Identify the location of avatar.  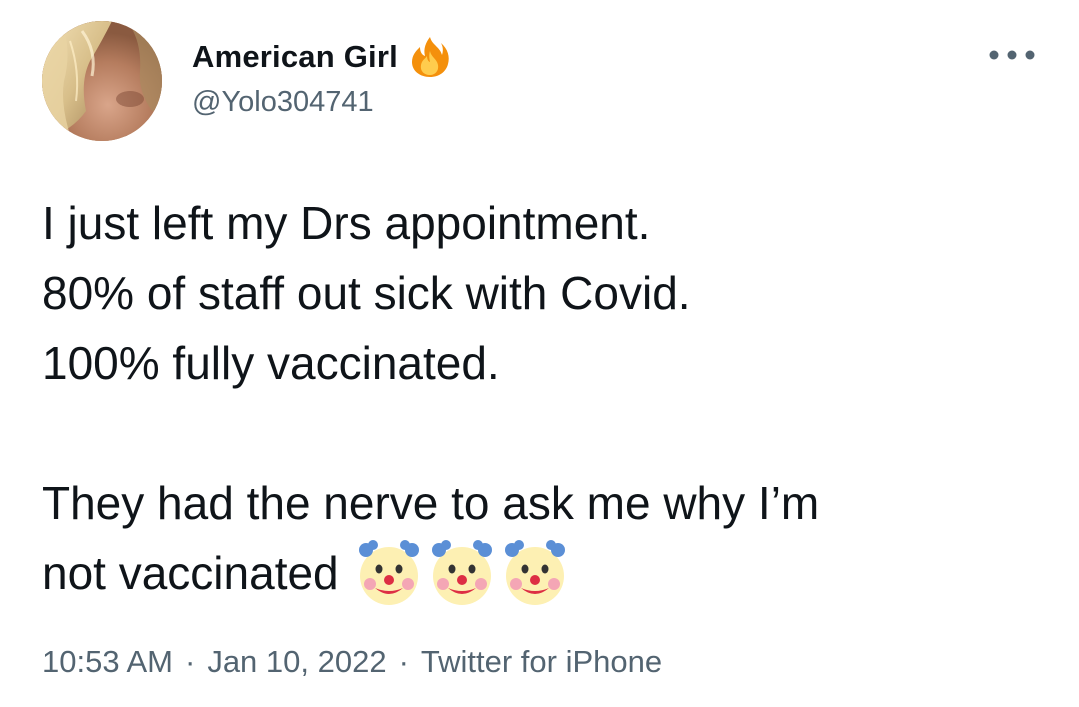
(102, 81).